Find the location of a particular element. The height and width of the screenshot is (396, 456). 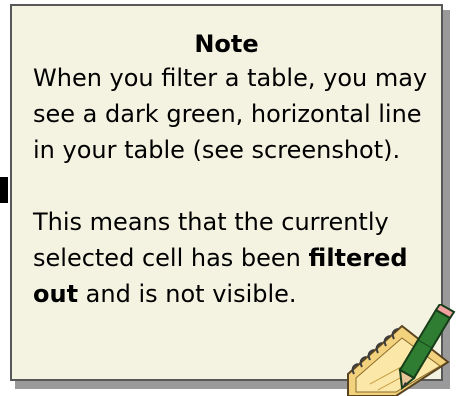

callout-connector is located at coordinates (4, 190).